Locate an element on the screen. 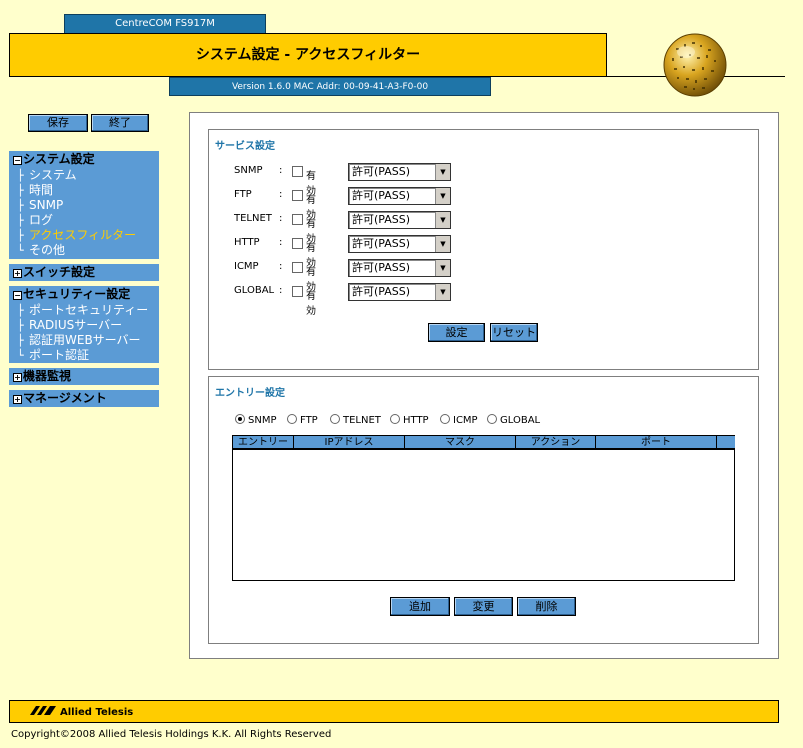 Image resolution: width=803 pixels, height=748 pixels. menu-item-label: ポート認証 is located at coordinates (59, 355).